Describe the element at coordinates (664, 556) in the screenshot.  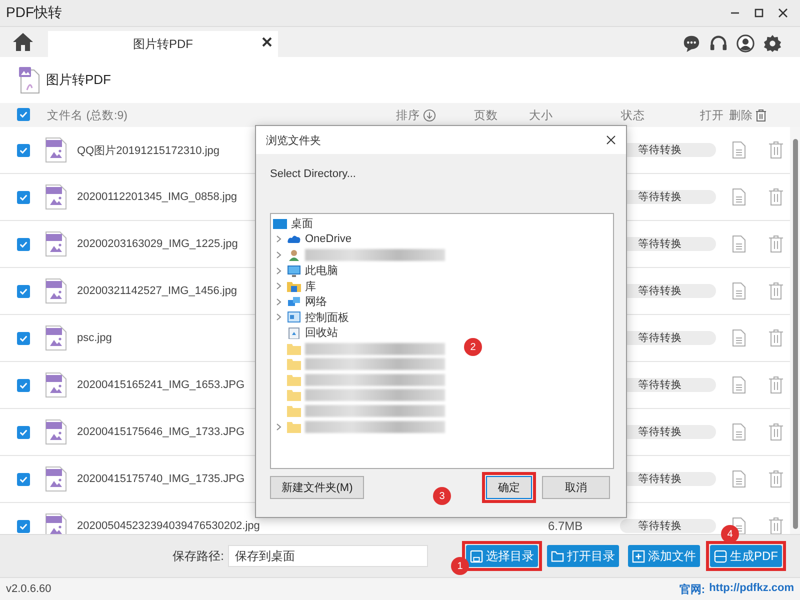
I see `action-button: 添加文件` at that location.